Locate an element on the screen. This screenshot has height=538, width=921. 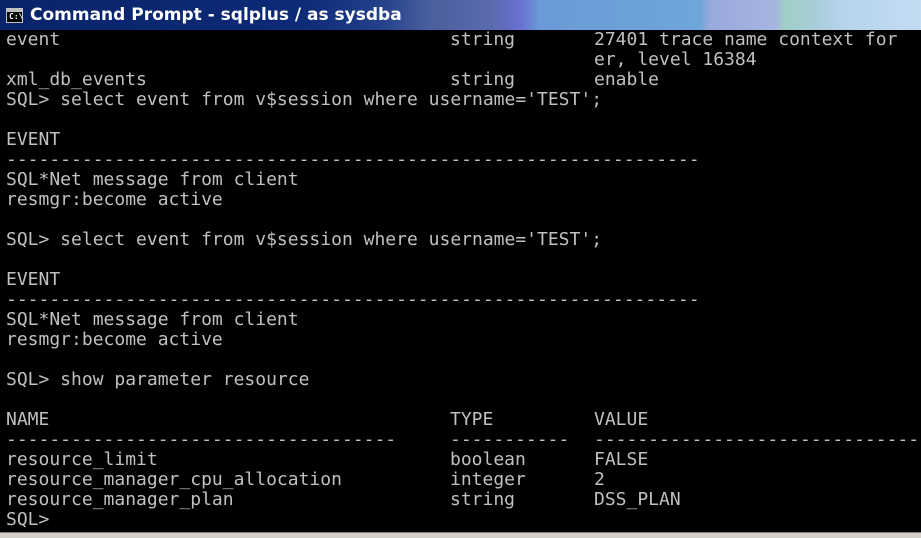
console-line: event string 27401 trace name context for is located at coordinates (451, 40).